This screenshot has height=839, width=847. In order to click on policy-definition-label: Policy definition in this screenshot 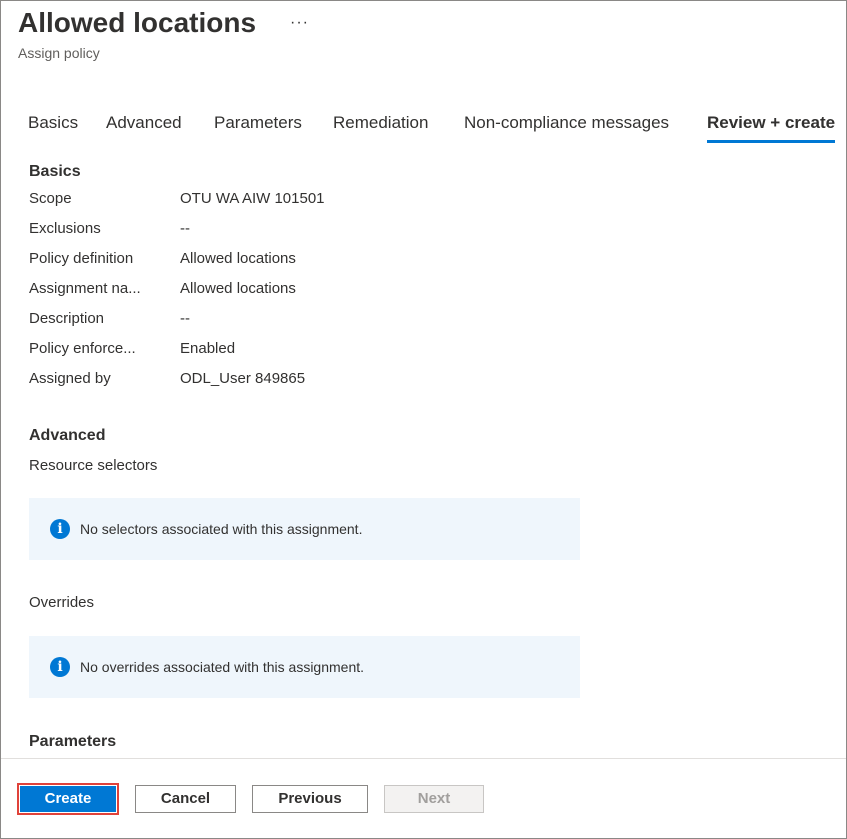, I will do `click(81, 258)`.